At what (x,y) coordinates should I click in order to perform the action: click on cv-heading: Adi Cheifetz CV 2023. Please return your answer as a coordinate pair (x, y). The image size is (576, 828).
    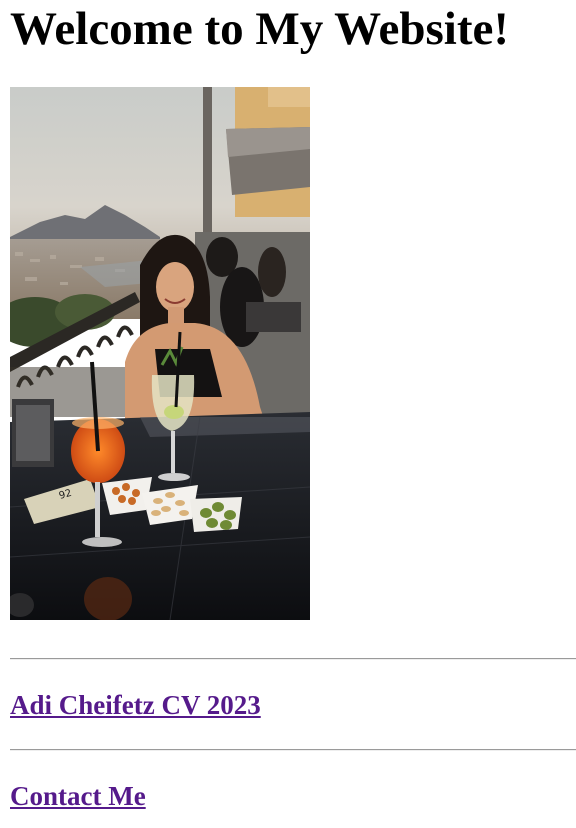
    Looking at the image, I should click on (135, 705).